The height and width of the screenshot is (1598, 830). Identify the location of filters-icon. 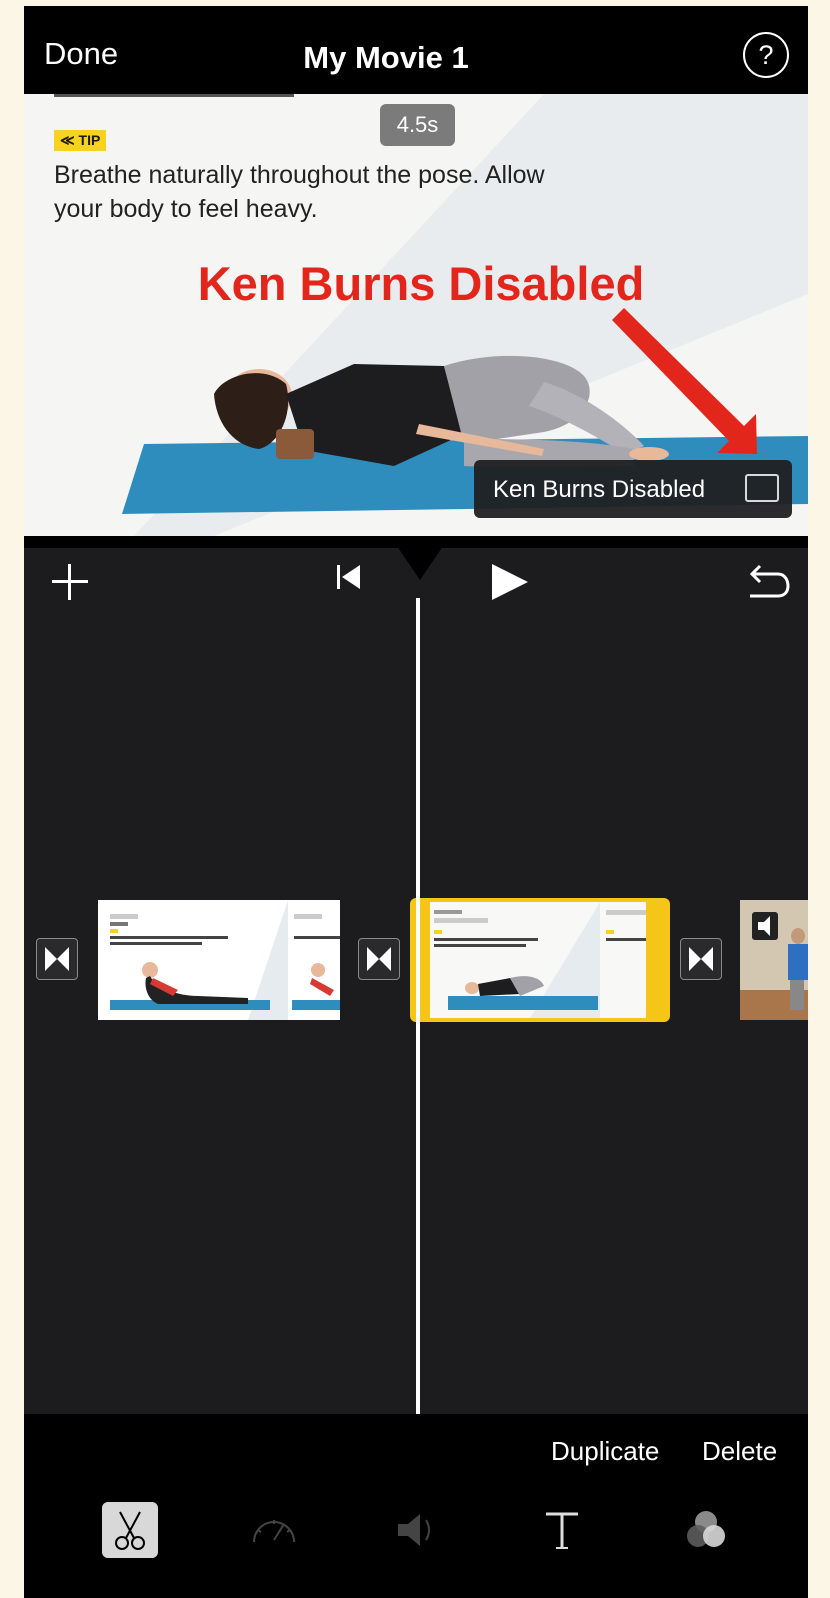
(706, 1530).